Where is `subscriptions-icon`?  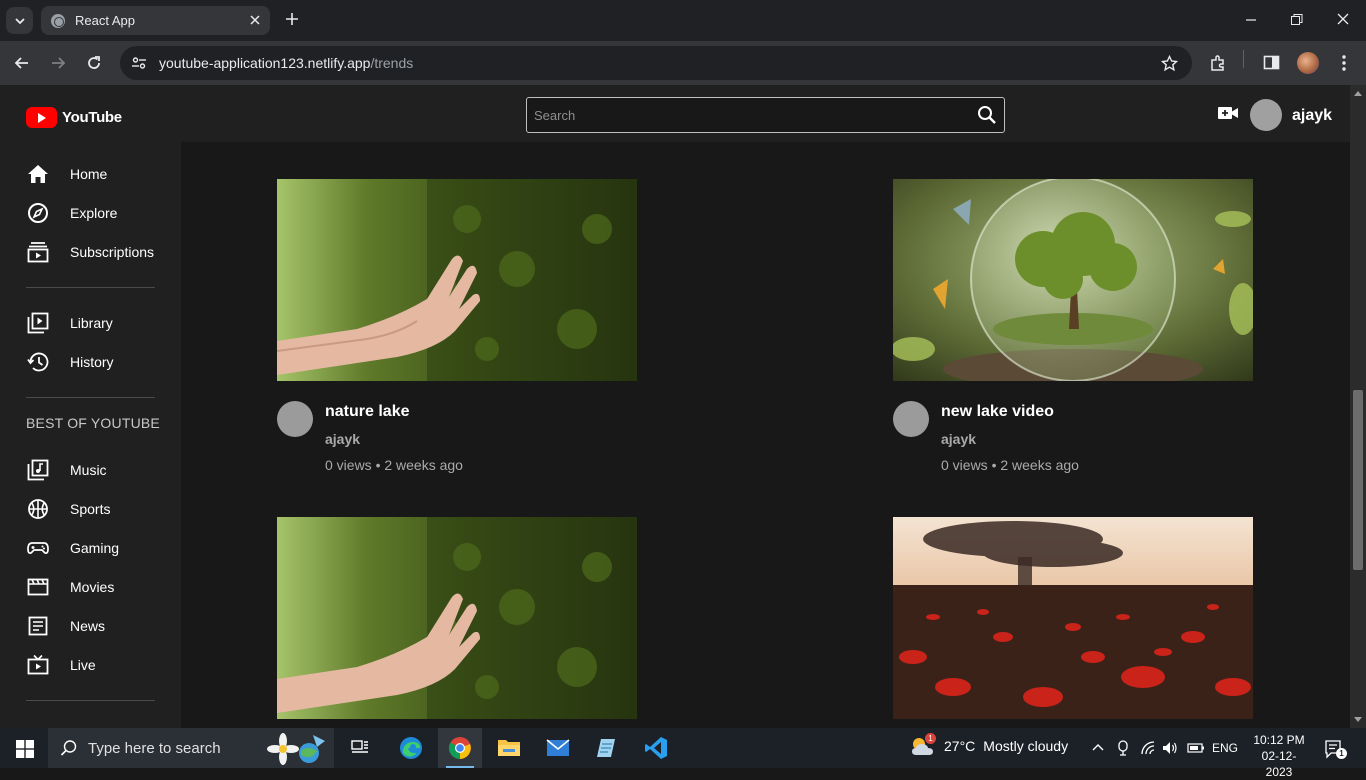 subscriptions-icon is located at coordinates (38, 252).